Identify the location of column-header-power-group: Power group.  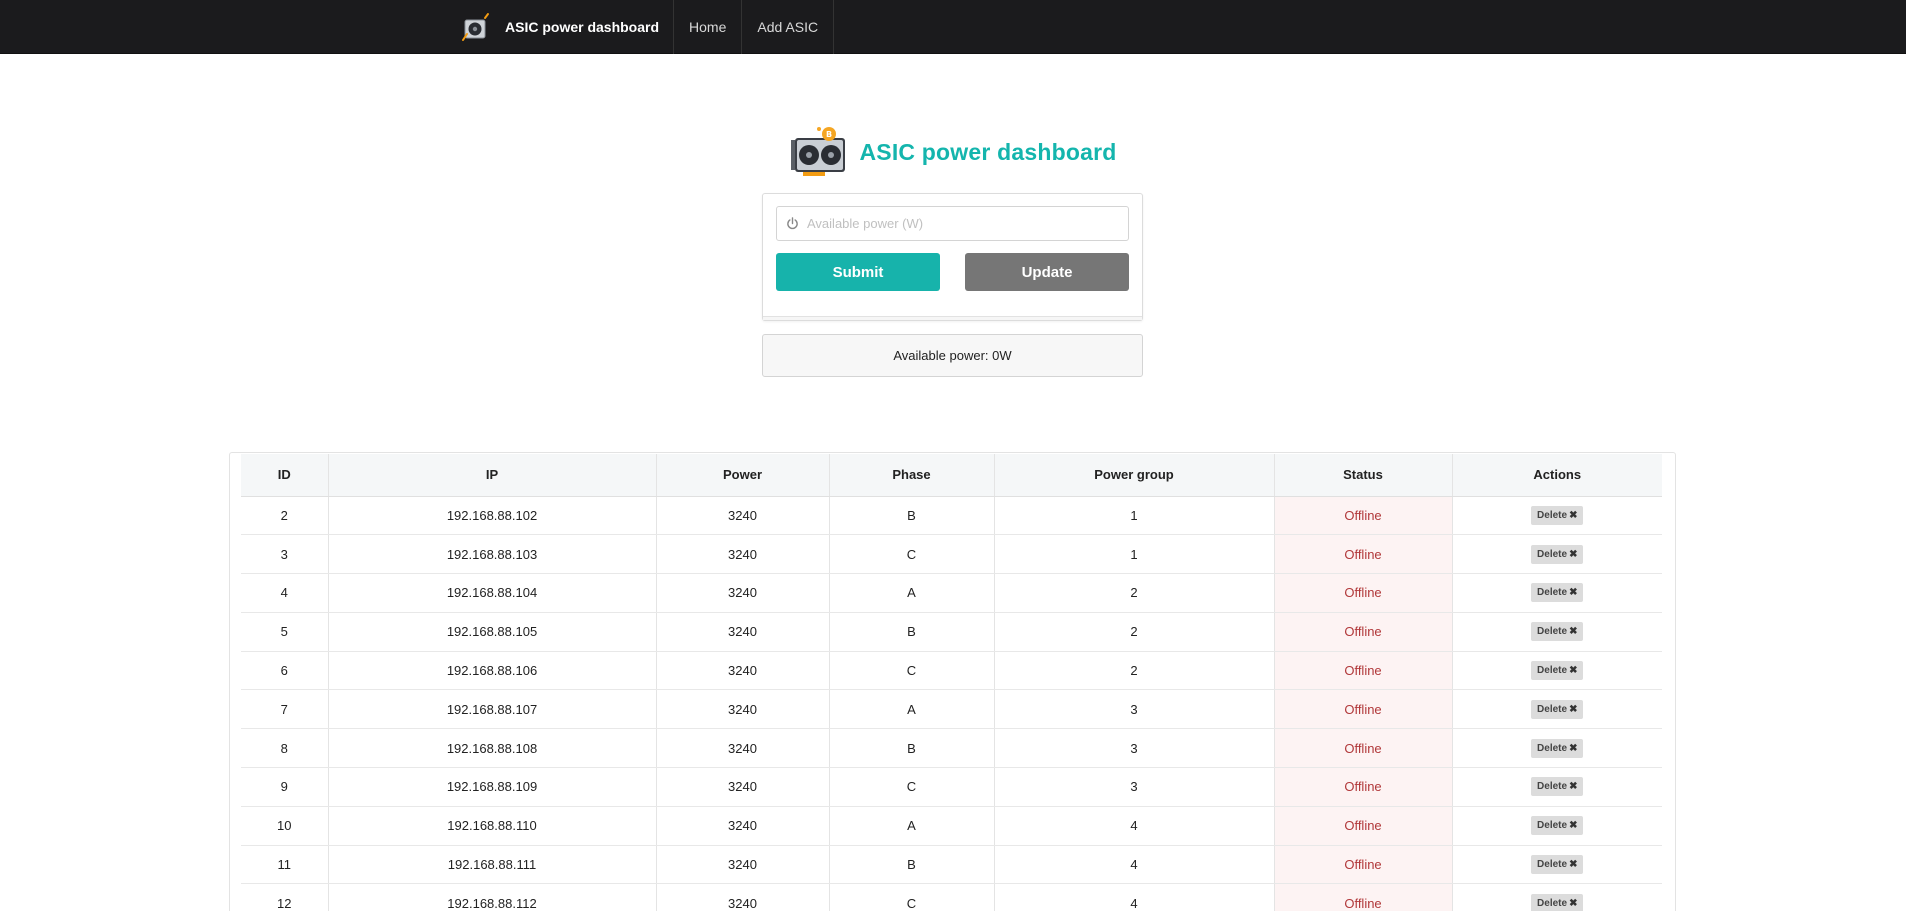
(1134, 475).